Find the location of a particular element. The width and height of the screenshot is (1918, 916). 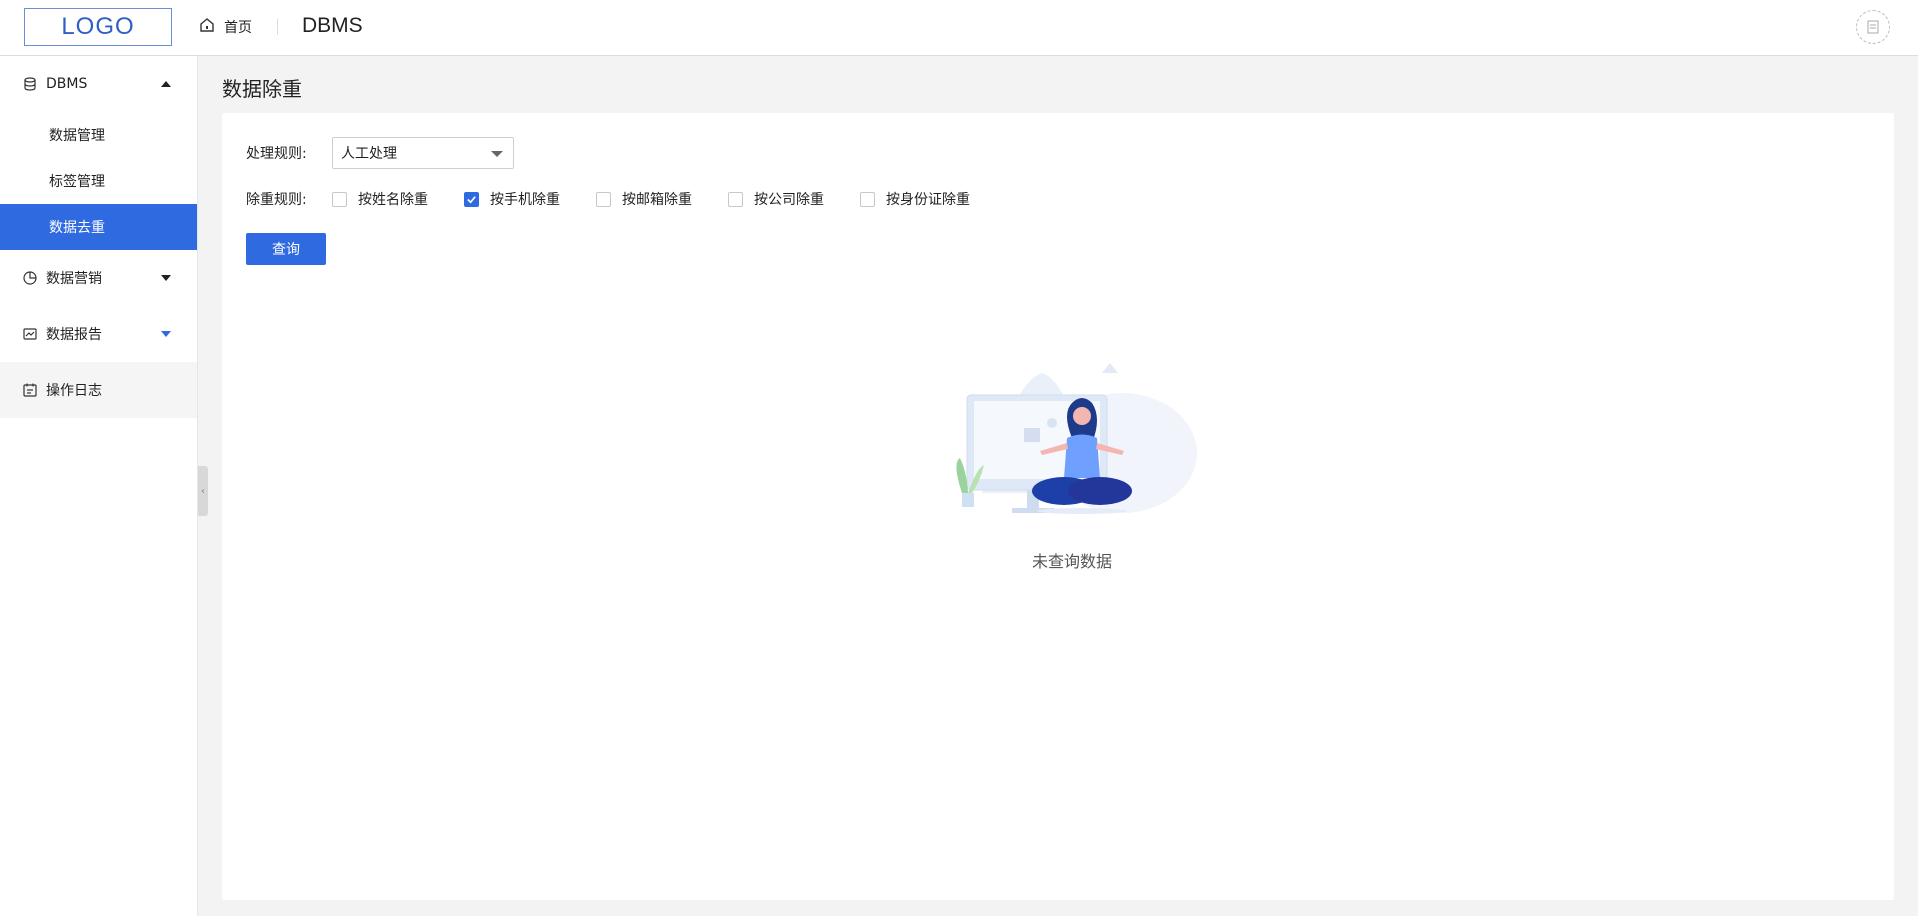

nav-group-marketing: 数据营销 is located at coordinates (98, 278).